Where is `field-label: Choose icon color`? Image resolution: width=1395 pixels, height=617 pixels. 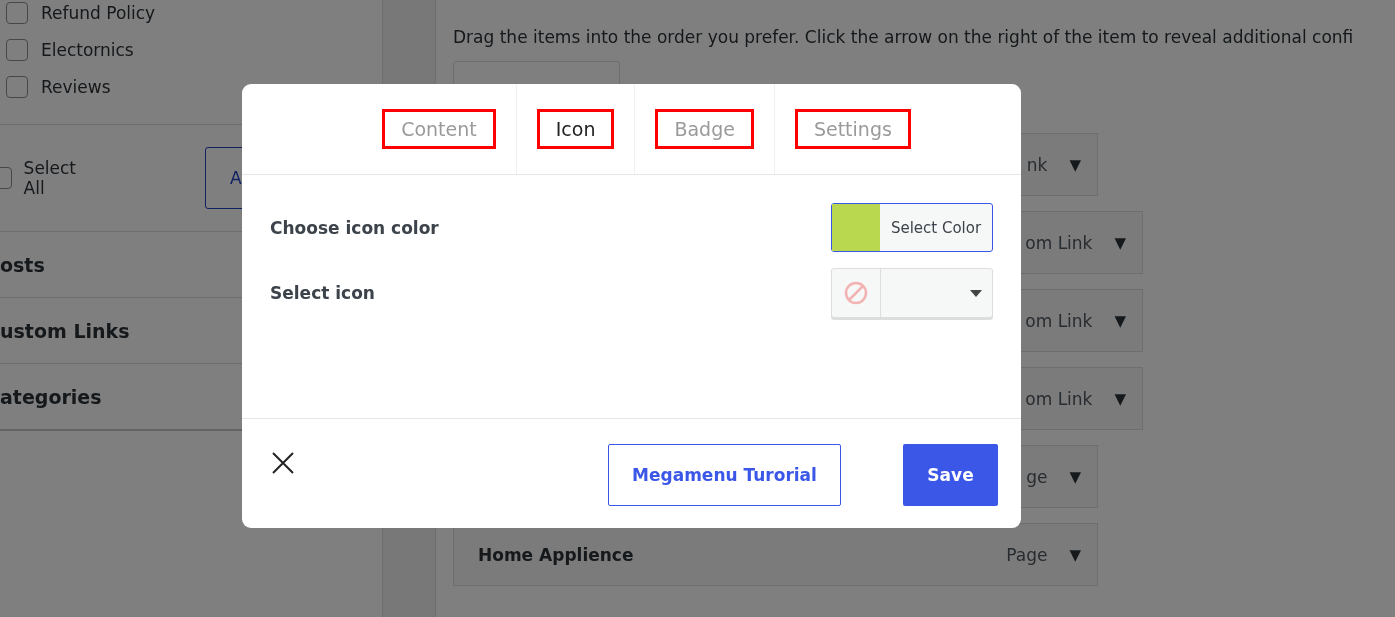 field-label: Choose icon color is located at coordinates (354, 227).